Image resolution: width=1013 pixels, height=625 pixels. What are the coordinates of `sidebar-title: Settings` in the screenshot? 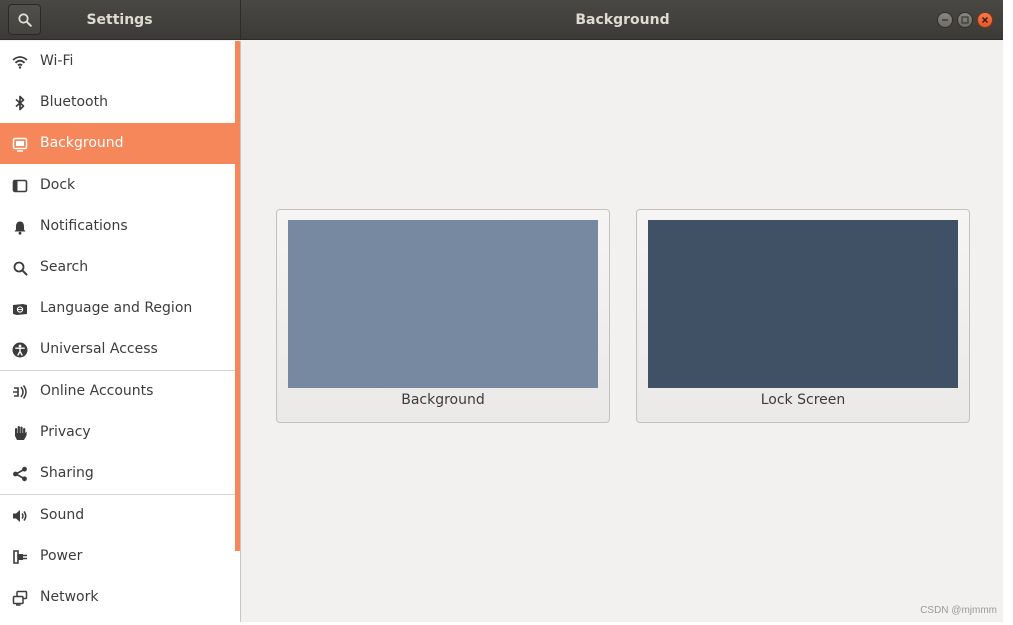 It's located at (119, 20).